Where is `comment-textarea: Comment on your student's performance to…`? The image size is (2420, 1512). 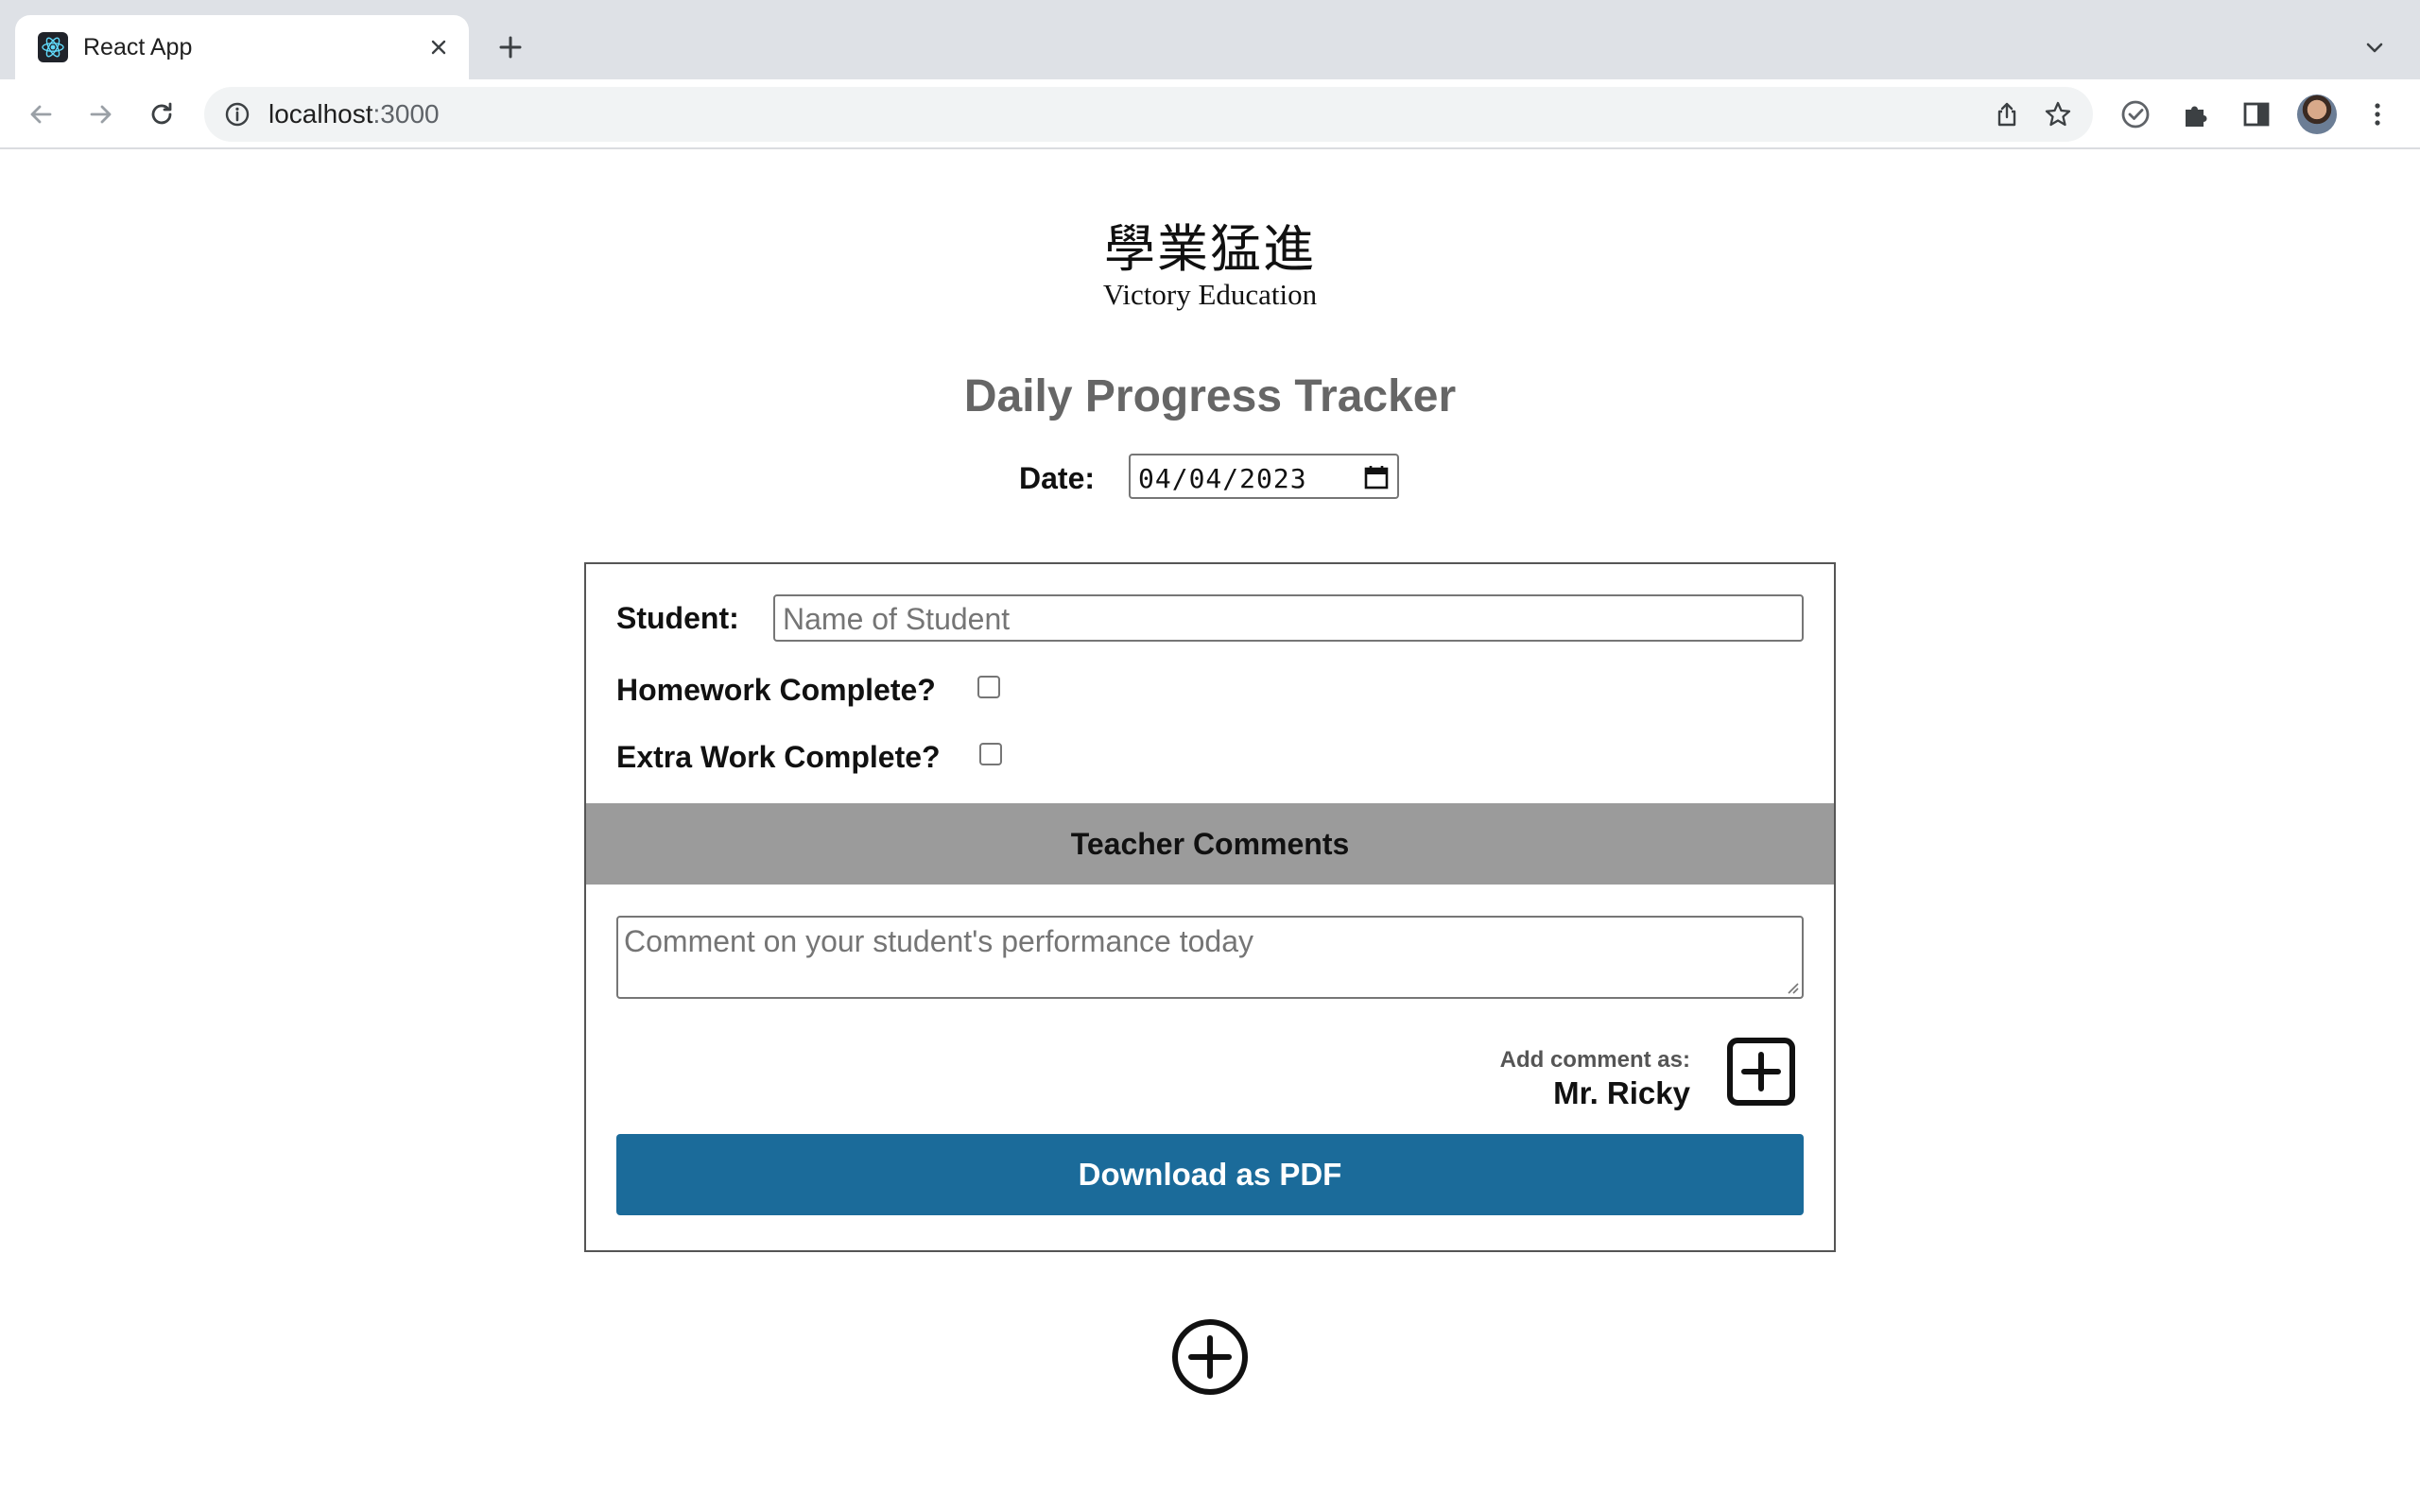 comment-textarea: Comment on your student's performance to… is located at coordinates (1210, 957).